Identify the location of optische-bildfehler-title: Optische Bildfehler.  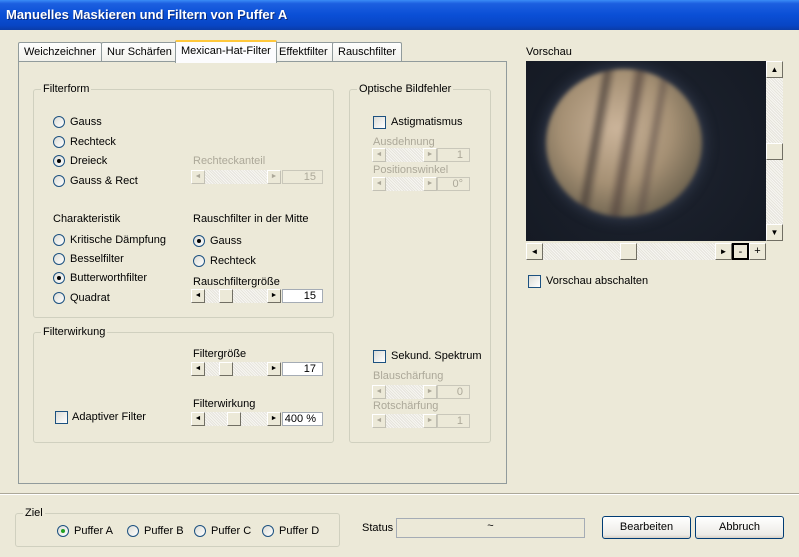
(405, 89).